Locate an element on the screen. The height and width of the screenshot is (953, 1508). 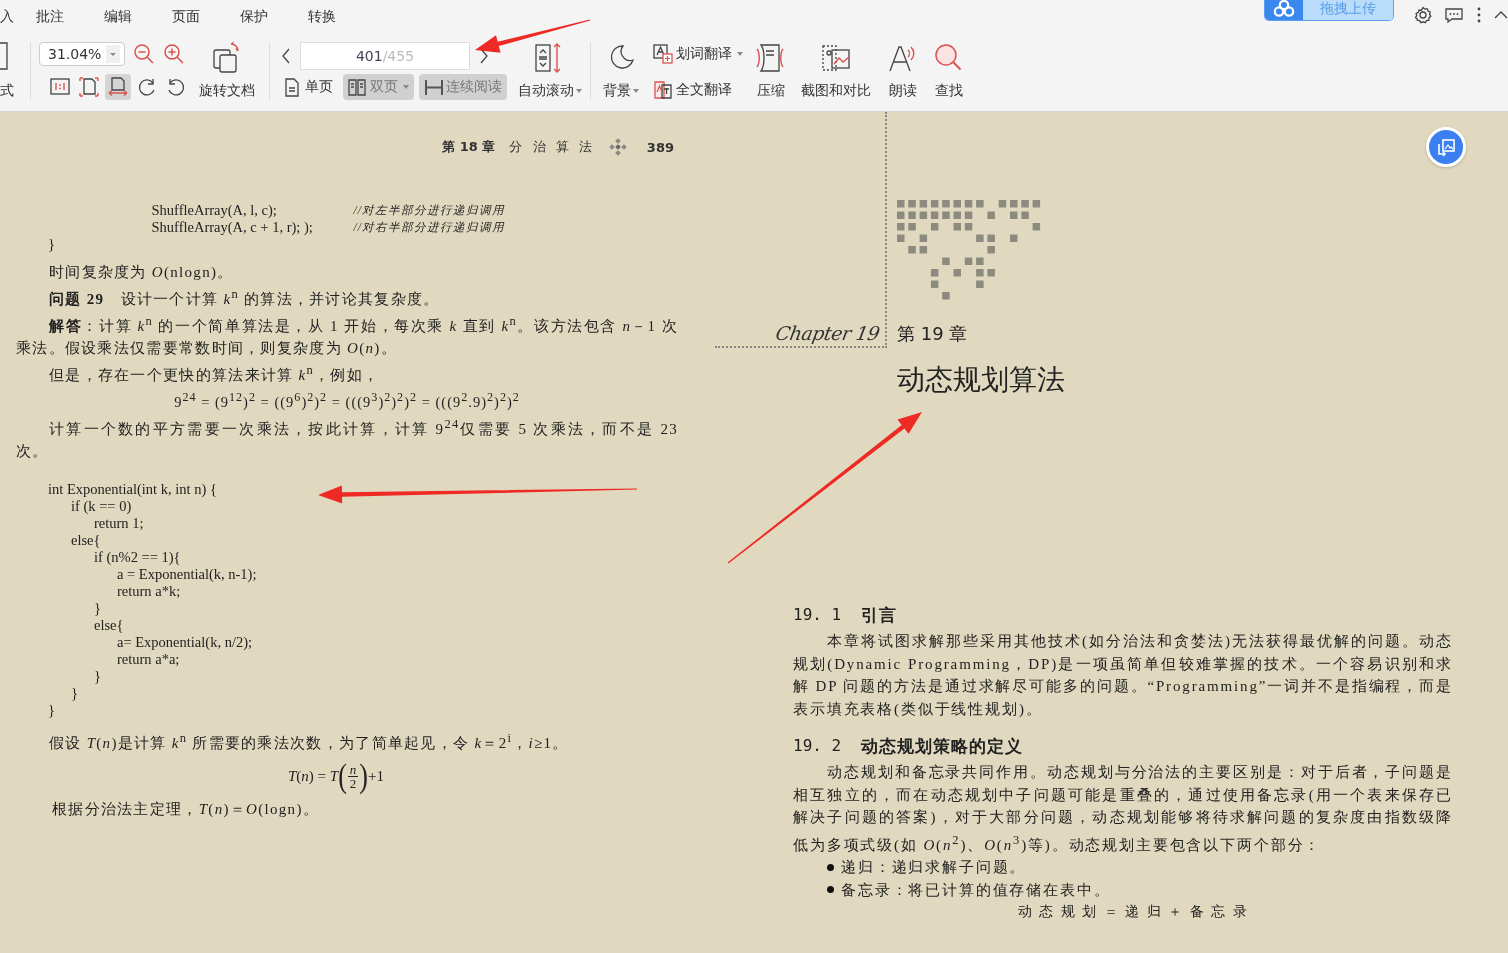
code-comment: //对右半部分进行递归调用 is located at coordinates (429, 227).